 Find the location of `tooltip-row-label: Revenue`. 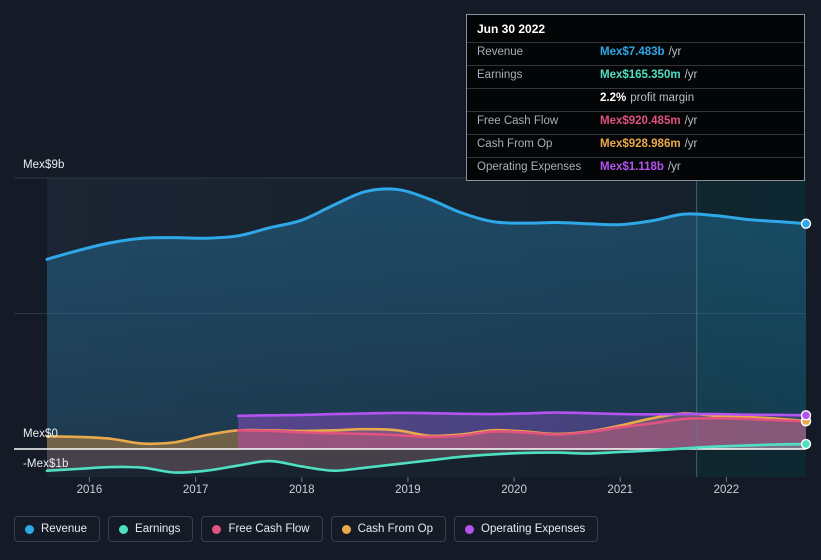

tooltip-row-label: Revenue is located at coordinates (500, 52).